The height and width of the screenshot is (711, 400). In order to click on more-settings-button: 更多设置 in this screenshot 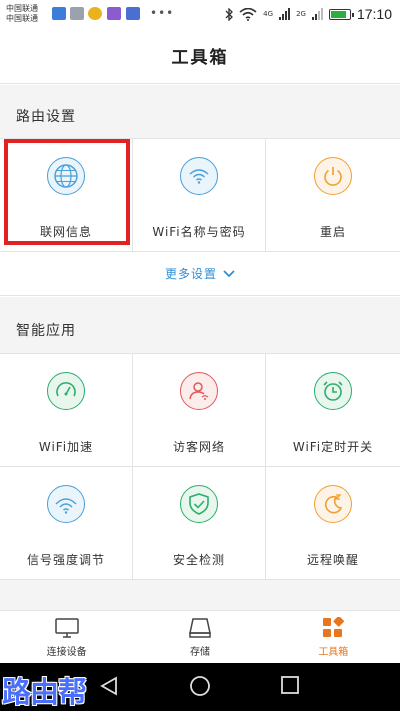, I will do `click(200, 274)`.